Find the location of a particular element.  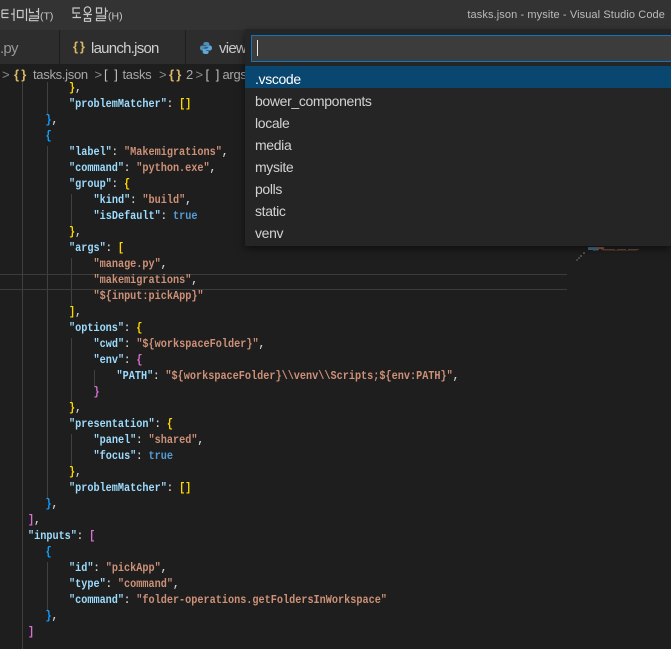

svg-text: (T) is located at coordinates (46, 17).